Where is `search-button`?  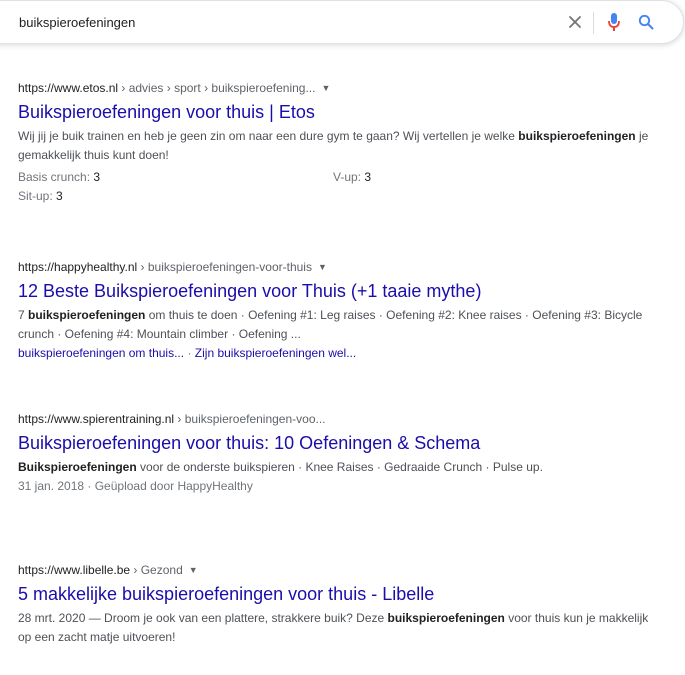
search-button is located at coordinates (646, 22).